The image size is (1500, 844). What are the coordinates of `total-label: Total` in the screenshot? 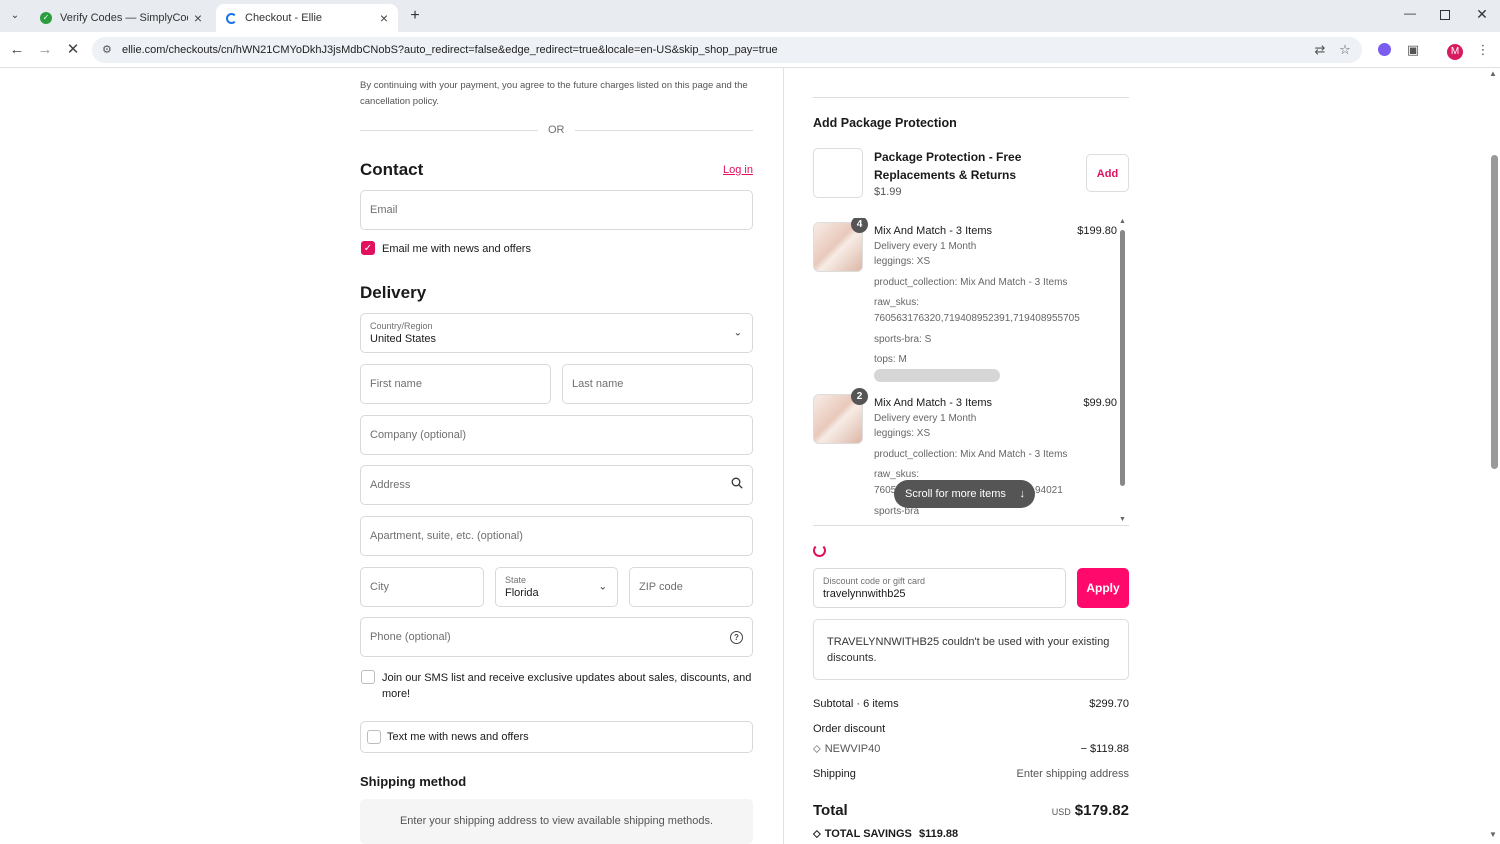 It's located at (830, 810).